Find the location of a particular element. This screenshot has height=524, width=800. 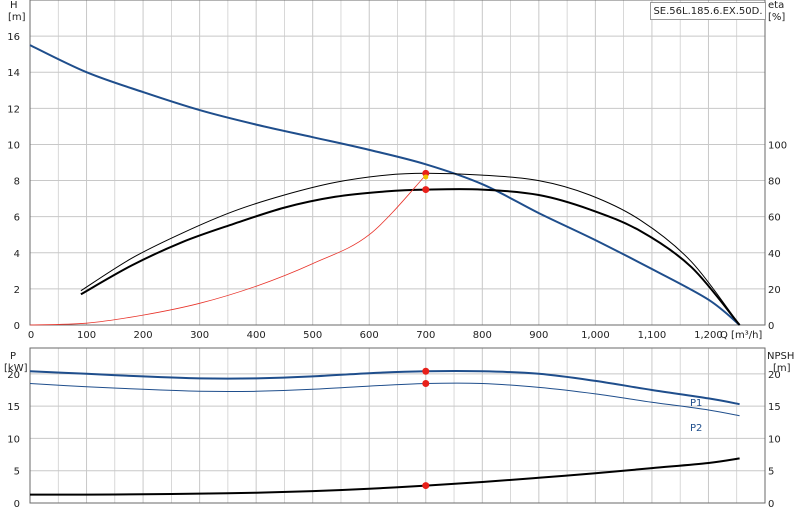

top-left-y-tick-label: 16 is located at coordinates (13, 37).